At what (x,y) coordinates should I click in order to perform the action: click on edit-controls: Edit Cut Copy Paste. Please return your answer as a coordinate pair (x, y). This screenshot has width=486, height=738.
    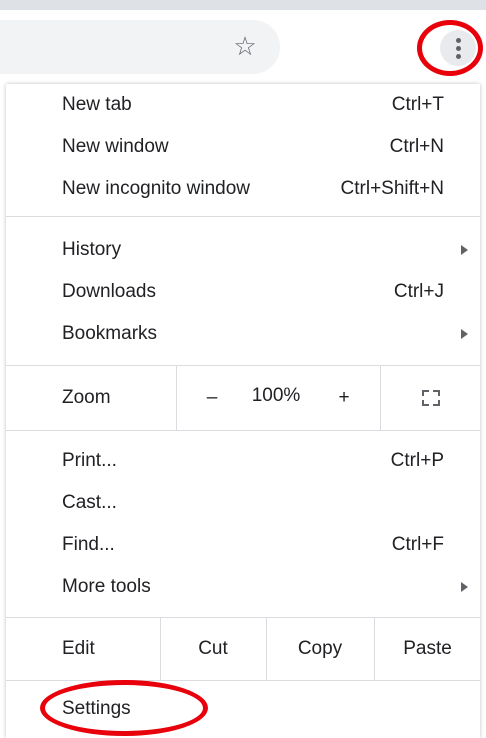
    Looking at the image, I should click on (243, 649).